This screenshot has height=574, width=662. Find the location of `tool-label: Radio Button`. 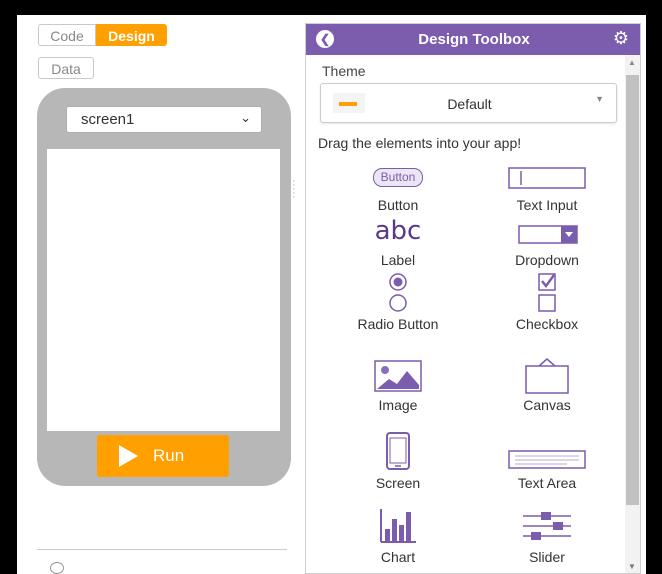

tool-label: Radio Button is located at coordinates (398, 324).